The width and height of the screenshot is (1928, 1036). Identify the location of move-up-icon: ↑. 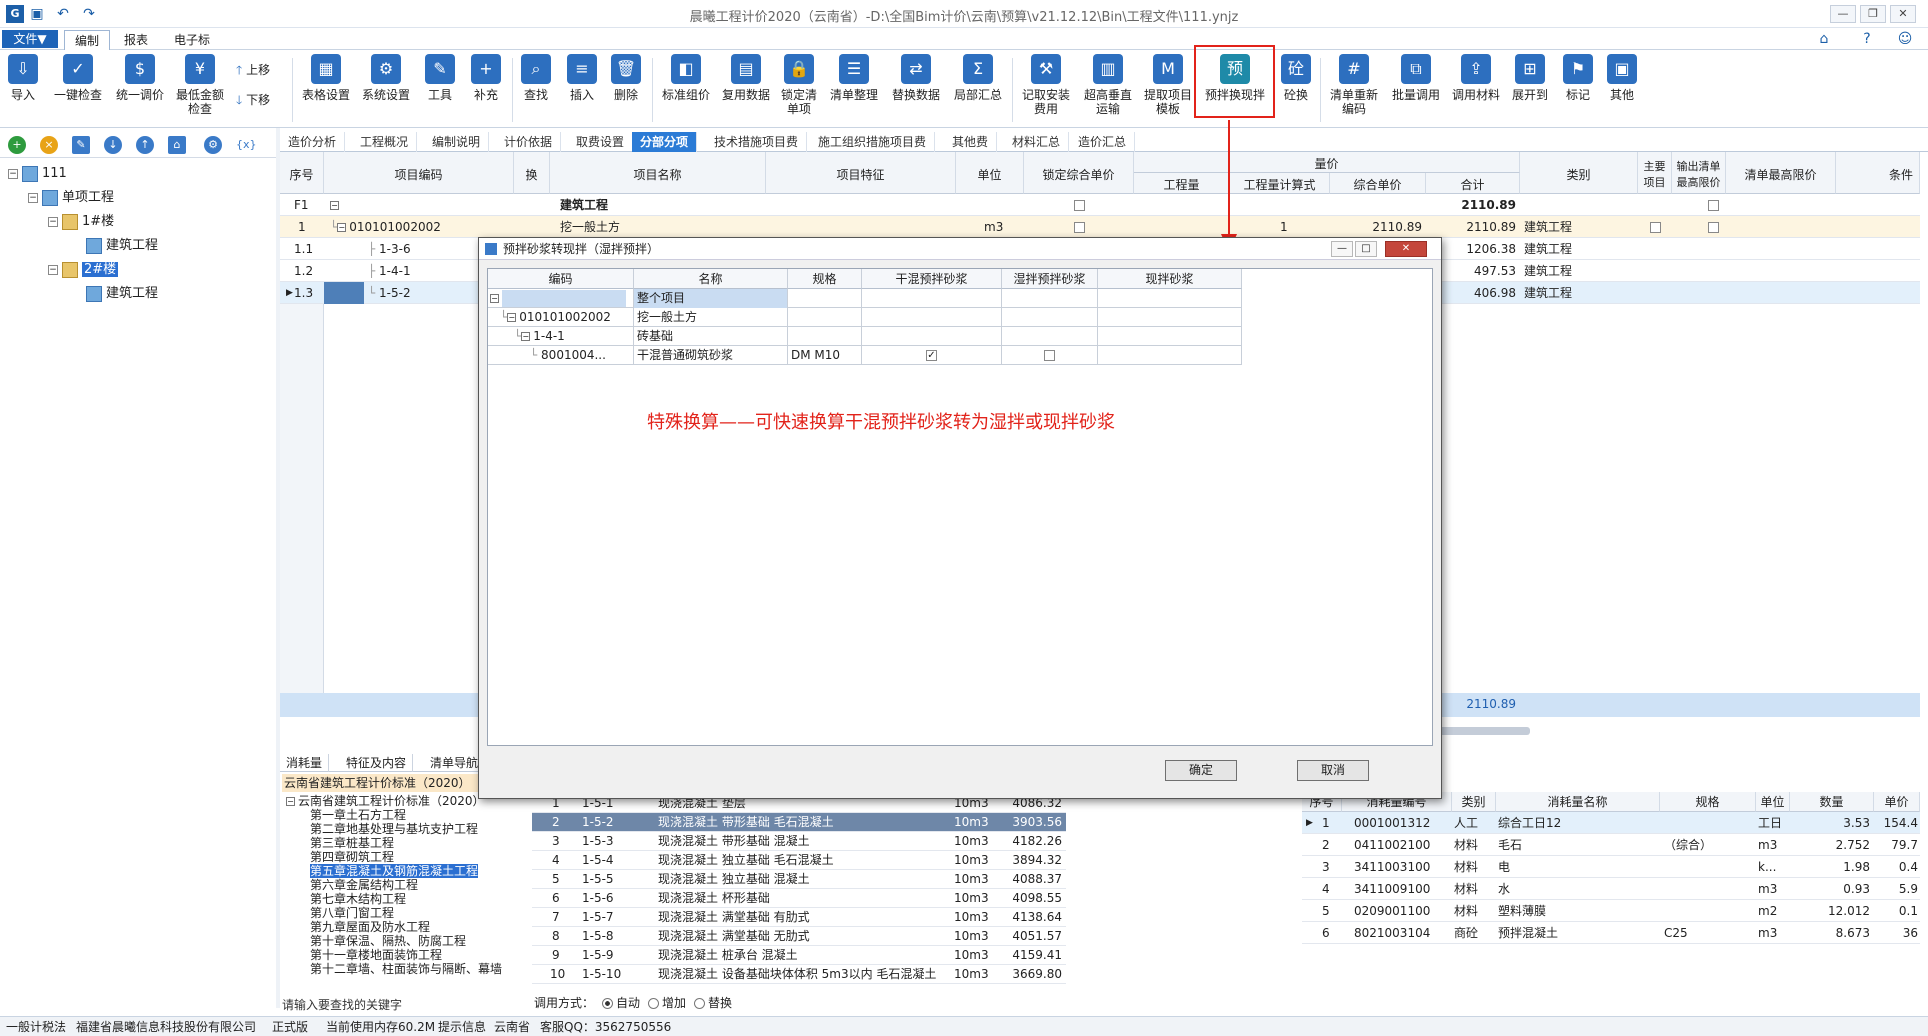
(145, 145).